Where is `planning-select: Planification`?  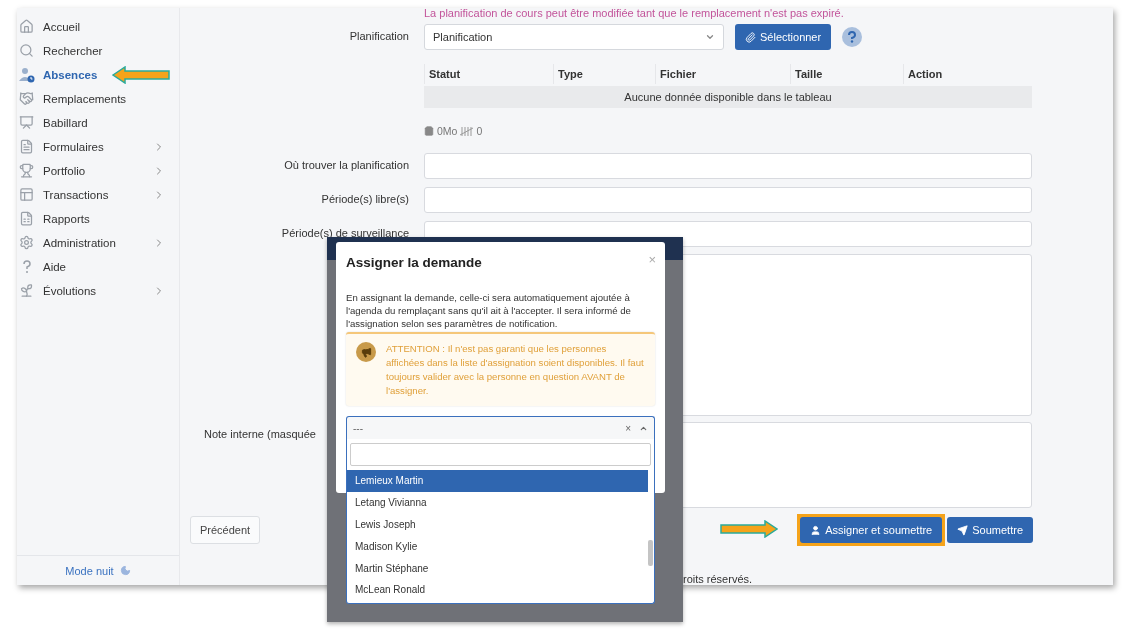
planning-select: Planification is located at coordinates (574, 37).